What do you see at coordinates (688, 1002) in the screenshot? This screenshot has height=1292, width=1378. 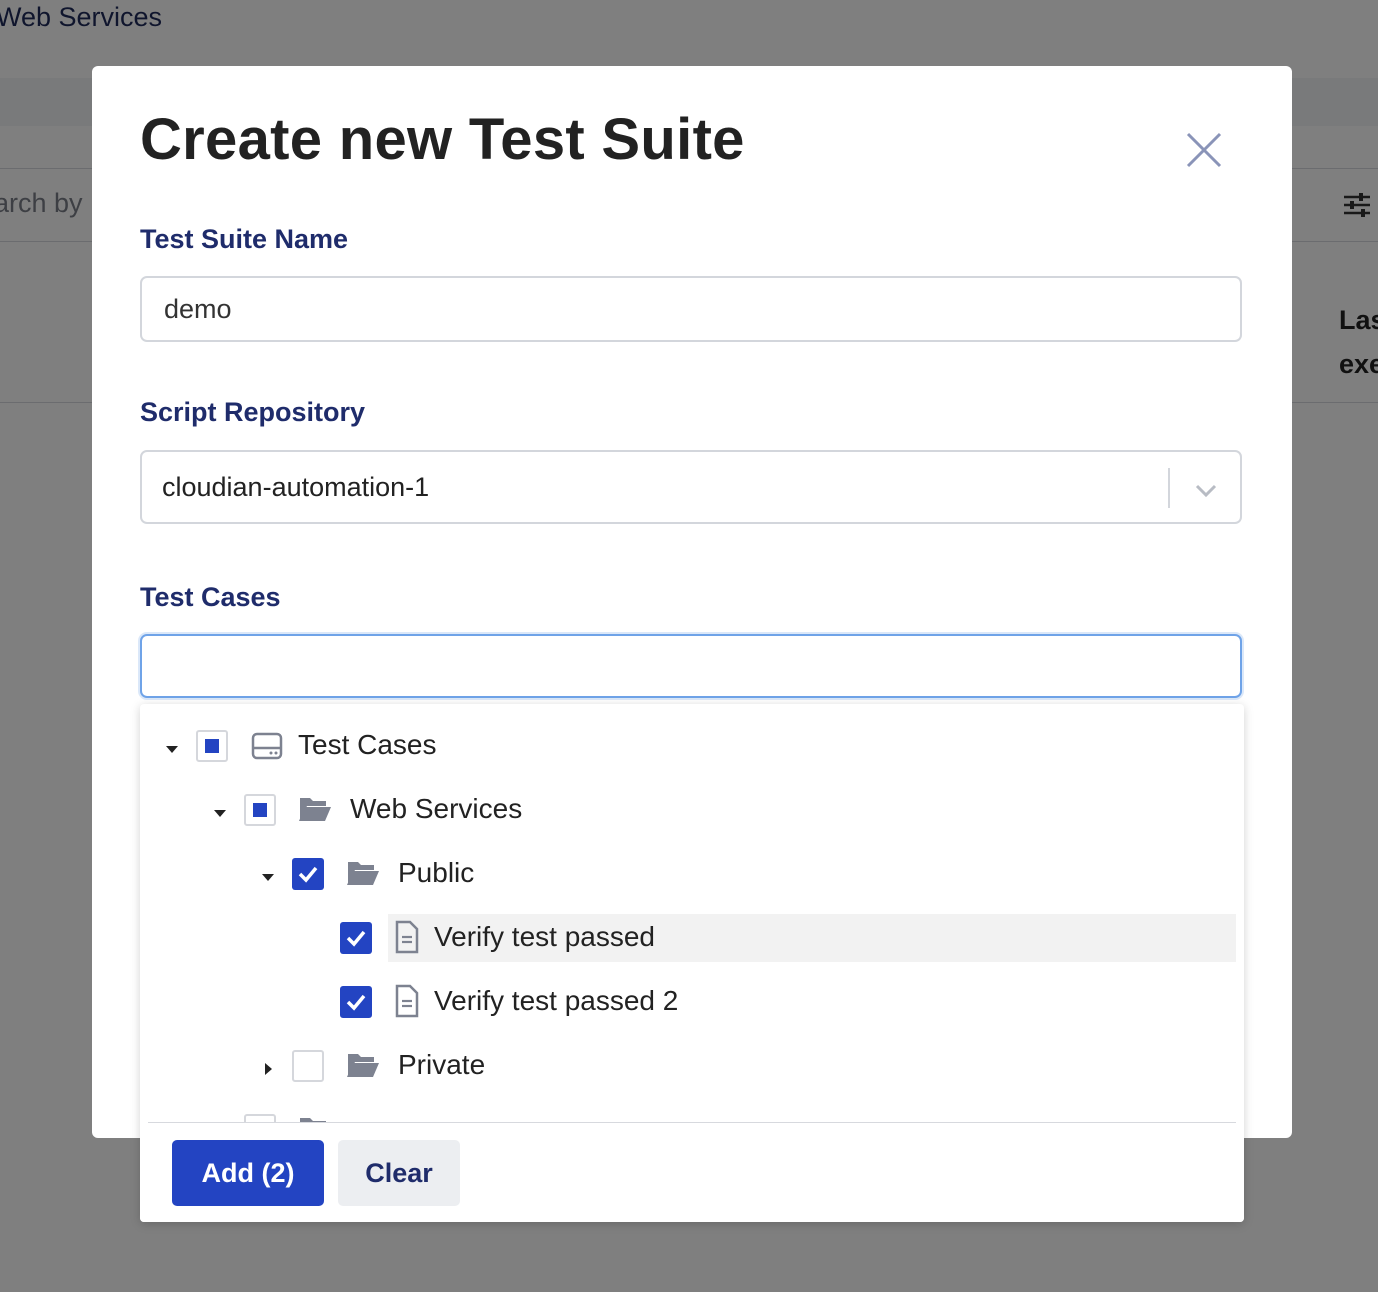 I see `tree-node-verify-test-passed-2: Verify test passed 2` at bounding box center [688, 1002].